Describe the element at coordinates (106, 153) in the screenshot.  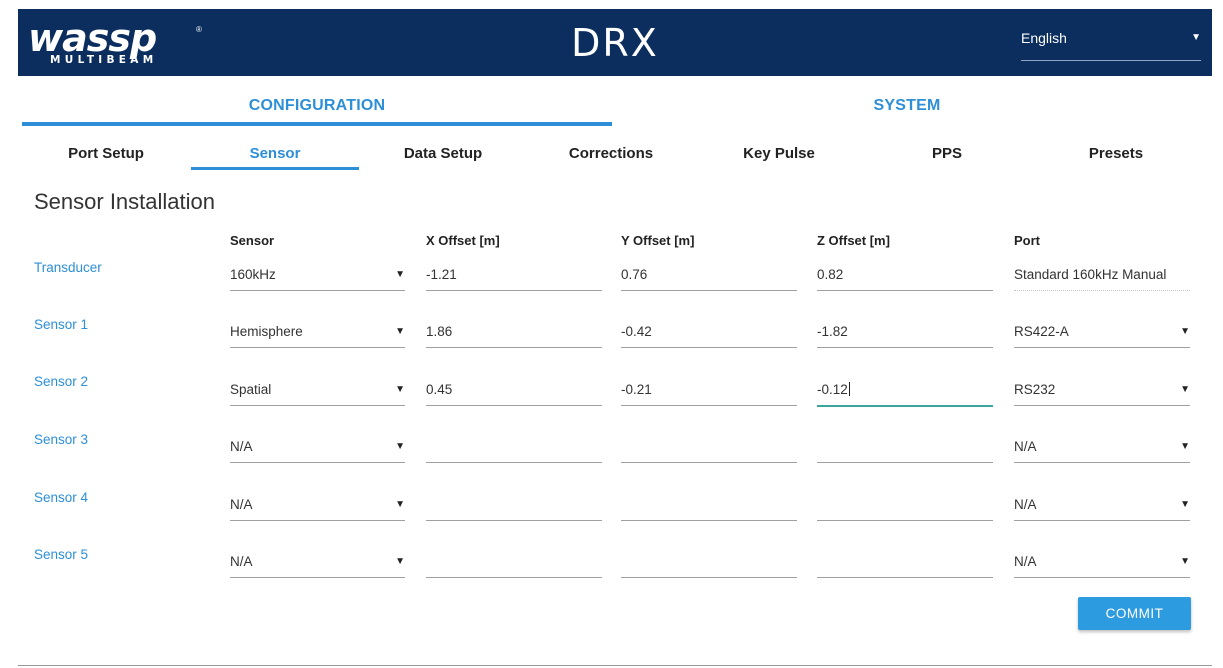
I see `subtab-port-setup: Port Setup` at that location.